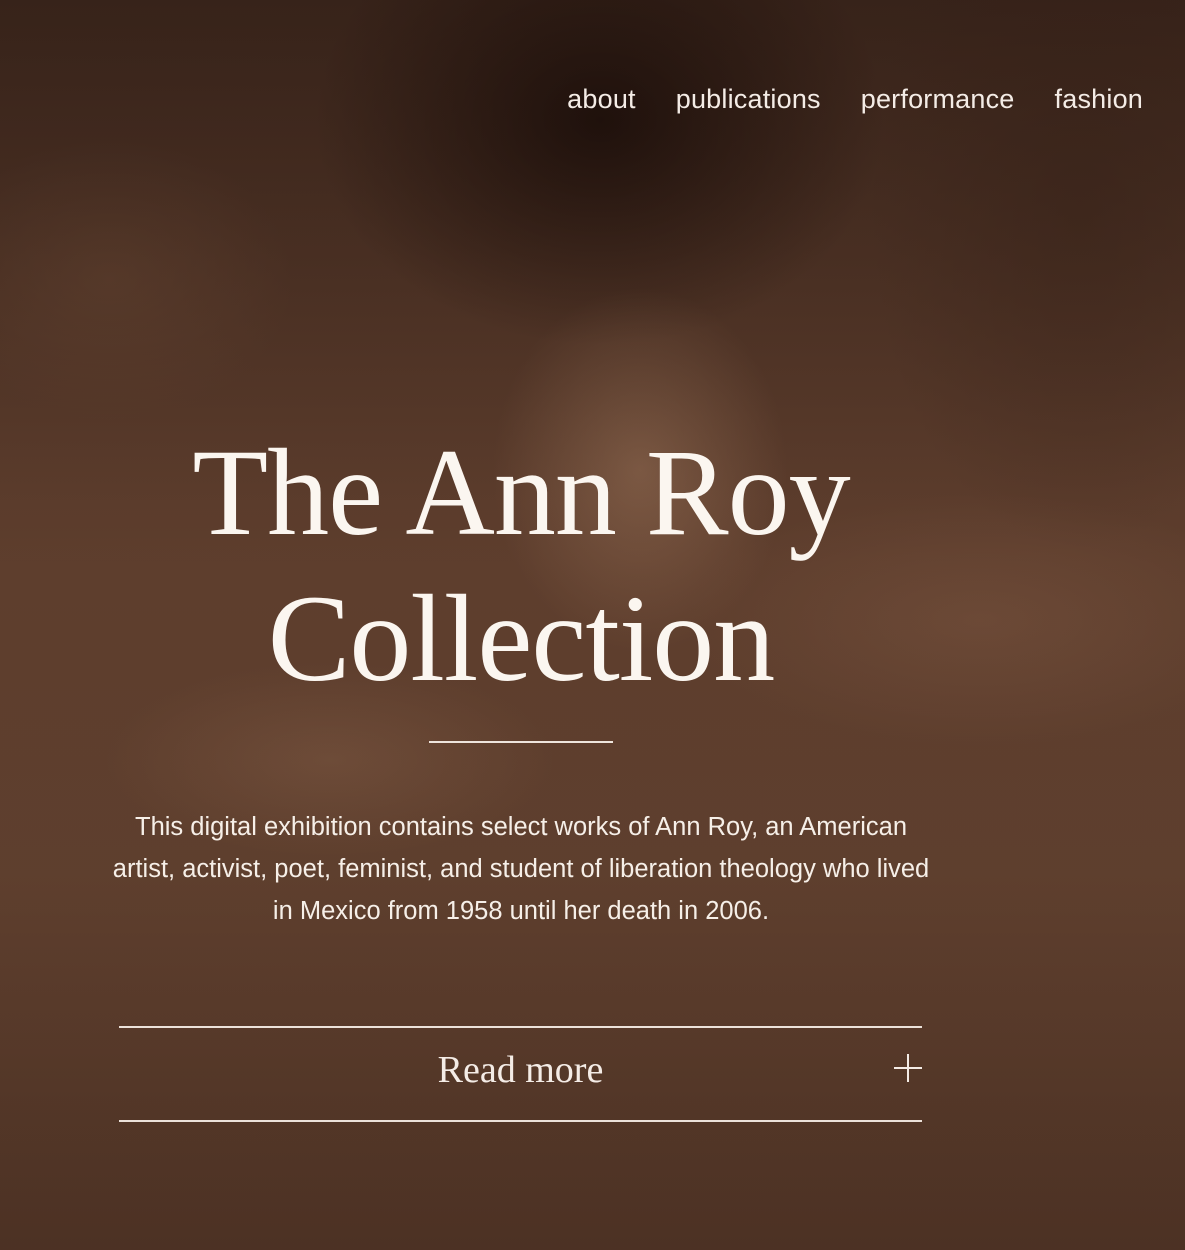 This screenshot has height=1250, width=1185. Describe the element at coordinates (748, 99) in the screenshot. I see `nav-publications: publications` at that location.